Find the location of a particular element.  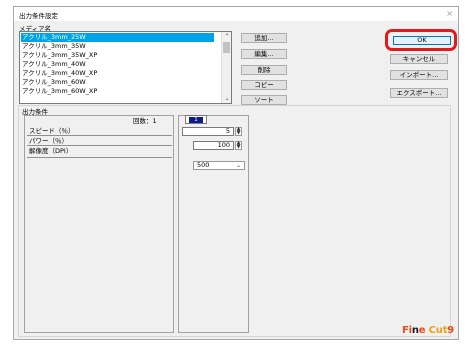

media-item: アクリル_3mm_40W is located at coordinates (117, 64).